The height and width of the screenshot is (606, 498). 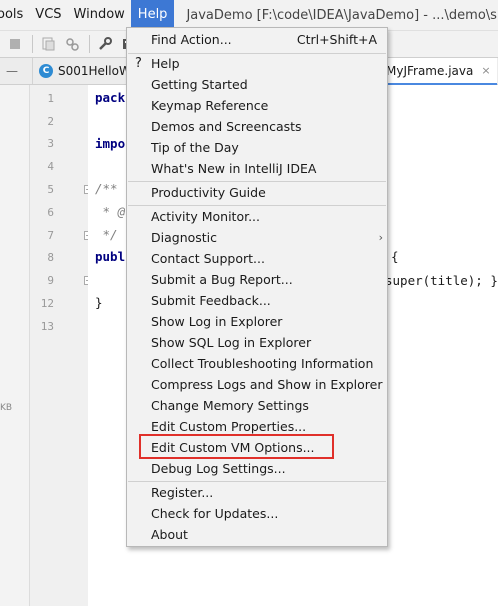 What do you see at coordinates (50, 143) in the screenshot?
I see `line-number: 3` at bounding box center [50, 143].